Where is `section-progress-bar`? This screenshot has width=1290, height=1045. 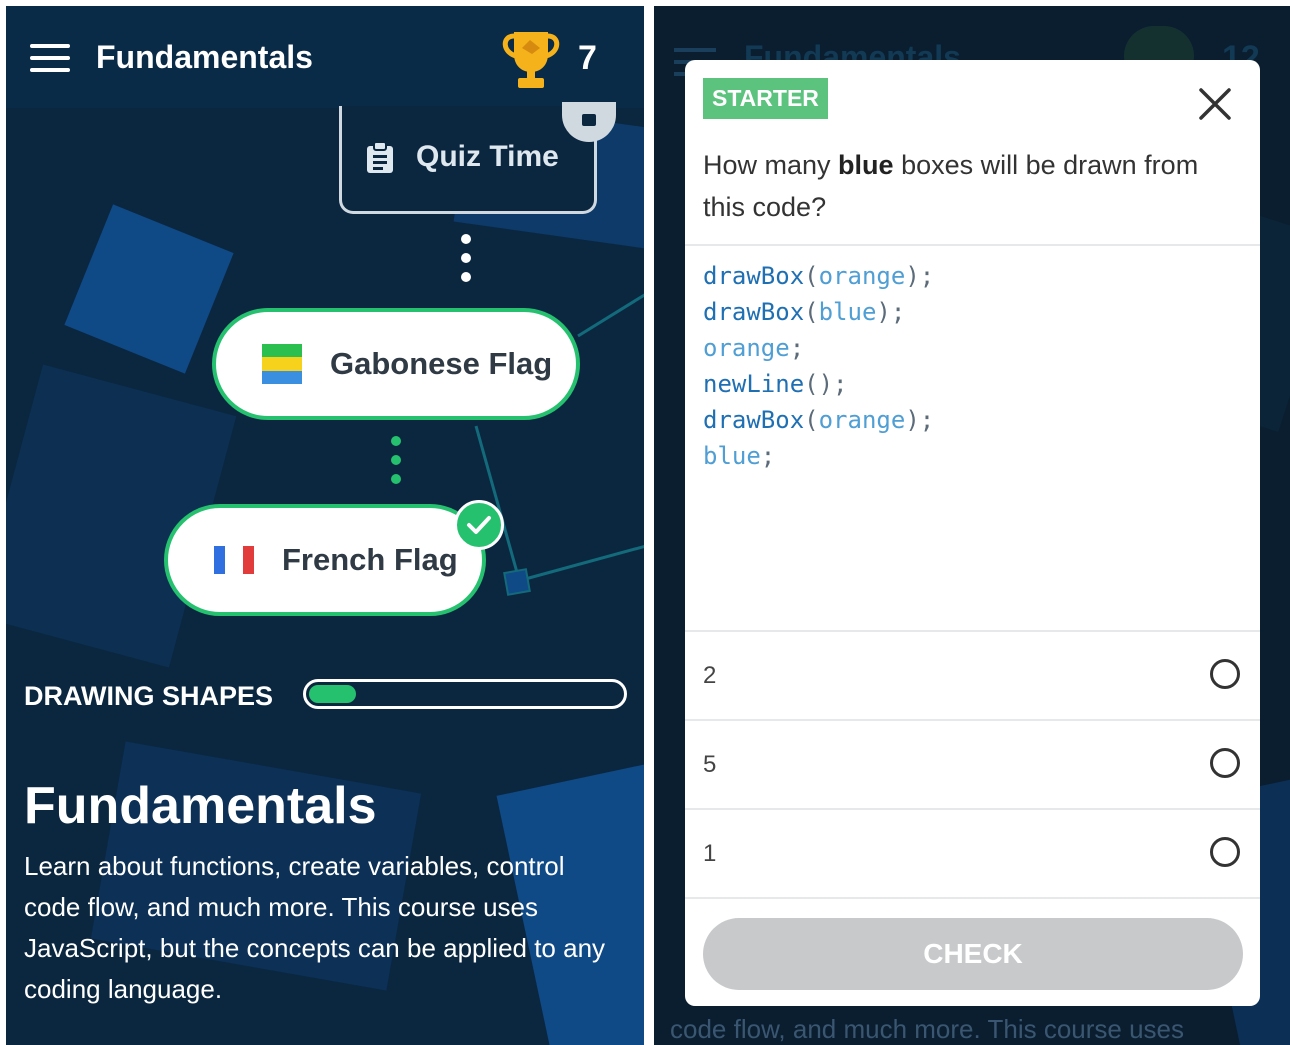
section-progress-bar is located at coordinates (465, 694).